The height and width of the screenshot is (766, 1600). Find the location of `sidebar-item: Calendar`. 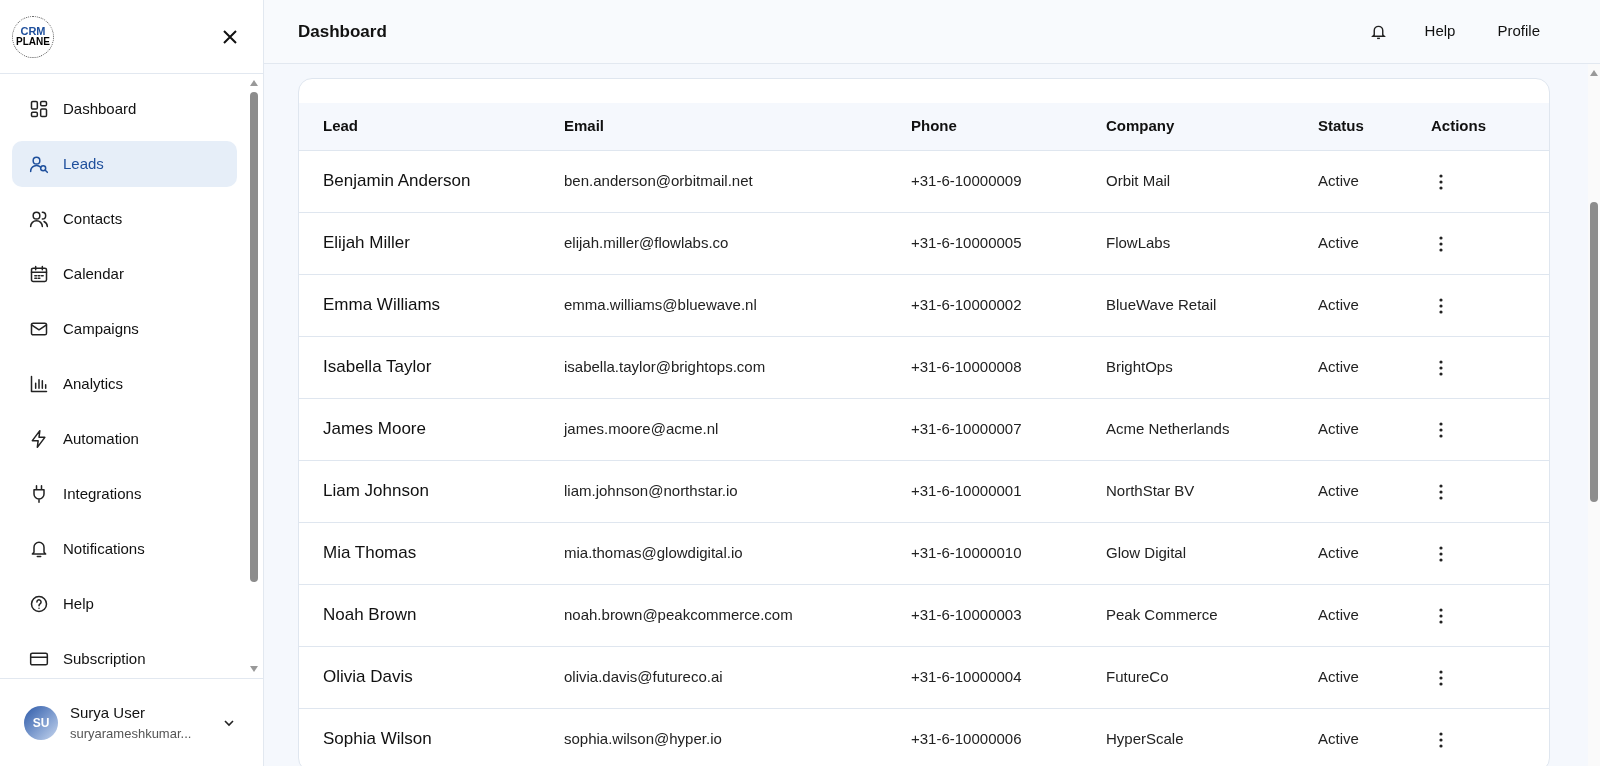

sidebar-item: Calendar is located at coordinates (124, 274).